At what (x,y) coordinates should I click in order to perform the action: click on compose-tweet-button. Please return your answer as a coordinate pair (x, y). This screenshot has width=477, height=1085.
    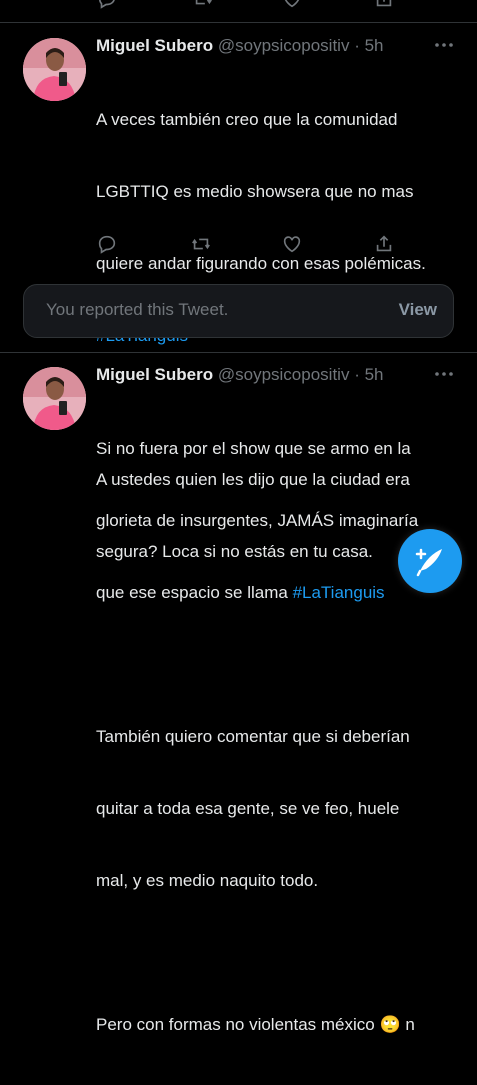
    Looking at the image, I should click on (430, 561).